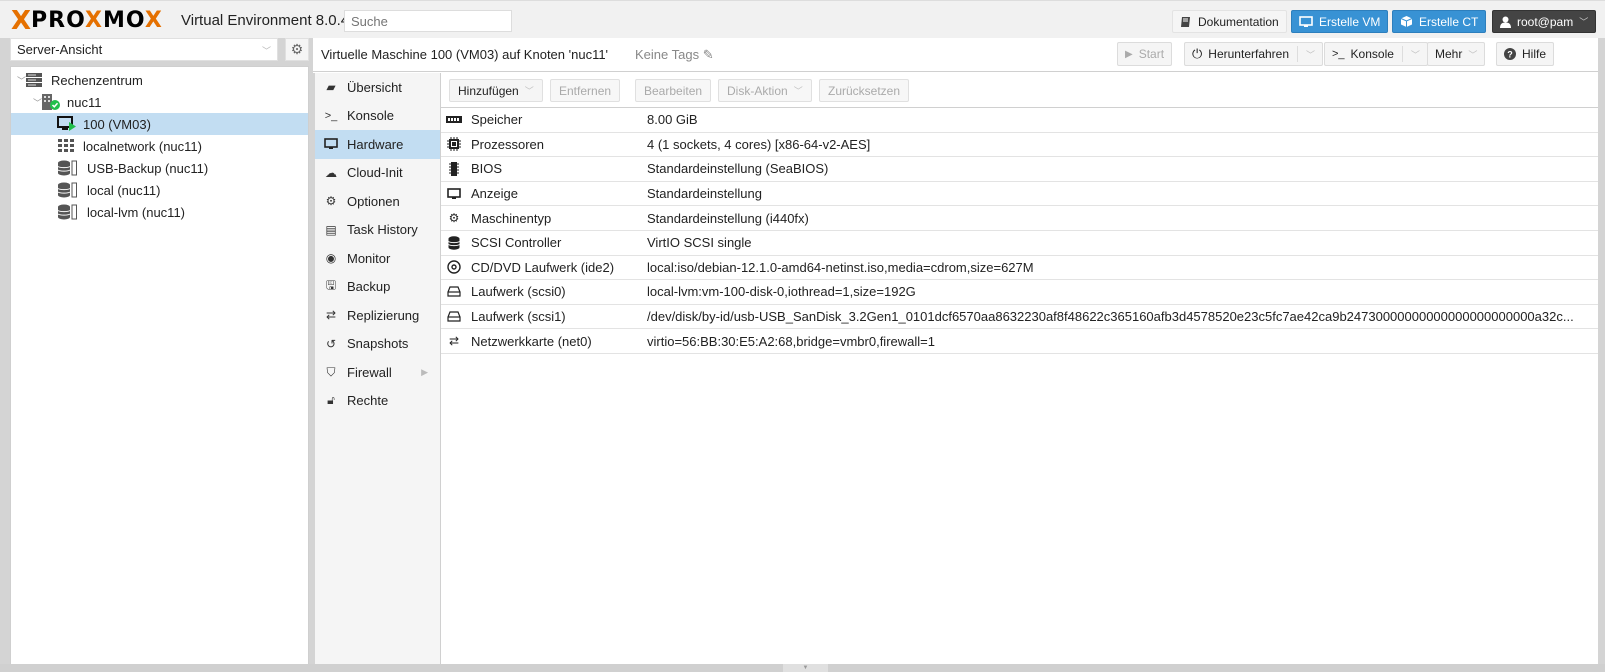  Describe the element at coordinates (369, 372) in the screenshot. I see `nav-label: Firewall` at that location.